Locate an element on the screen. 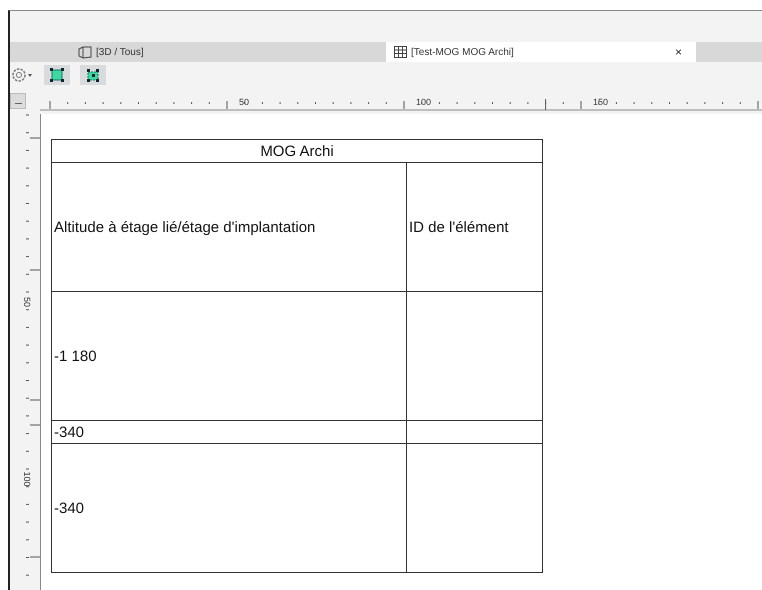 This screenshot has width=762, height=590. frame-select-icon is located at coordinates (57, 75).